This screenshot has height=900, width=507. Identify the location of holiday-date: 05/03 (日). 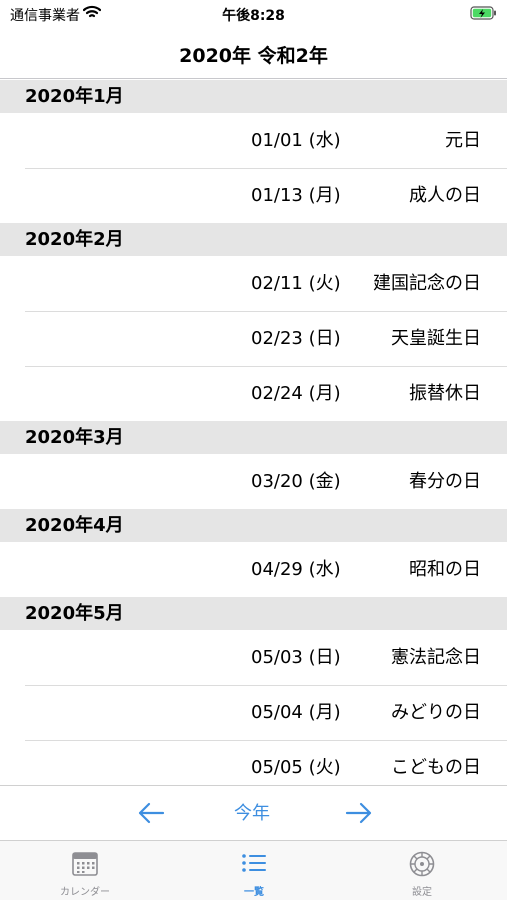
(296, 657).